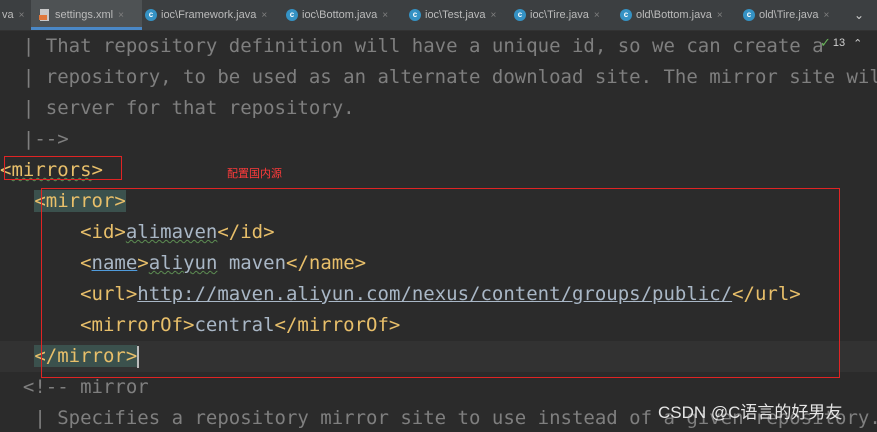 The height and width of the screenshot is (432, 877). I want to click on xml-file-icon, so click(45, 15).